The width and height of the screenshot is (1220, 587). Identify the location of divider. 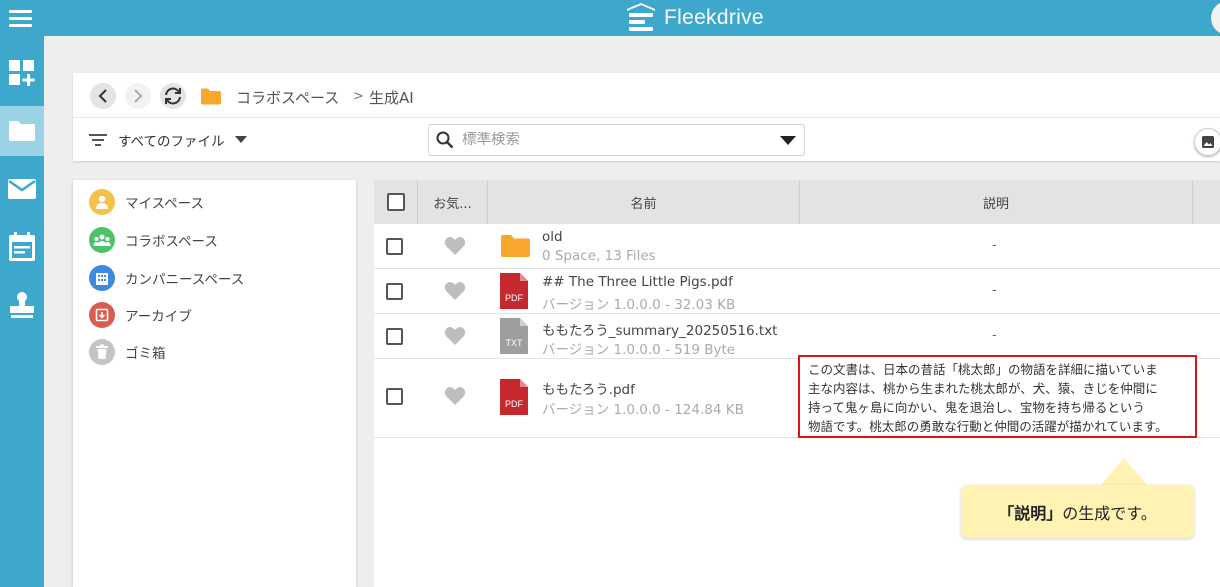
(646, 117).